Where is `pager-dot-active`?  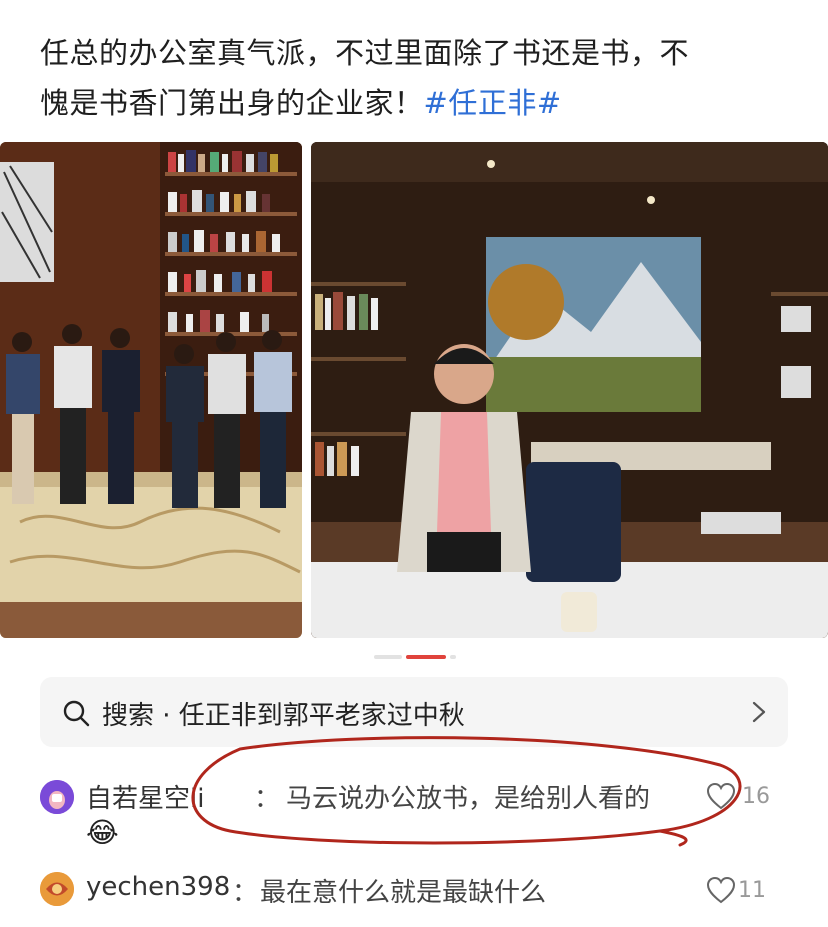 pager-dot-active is located at coordinates (426, 657).